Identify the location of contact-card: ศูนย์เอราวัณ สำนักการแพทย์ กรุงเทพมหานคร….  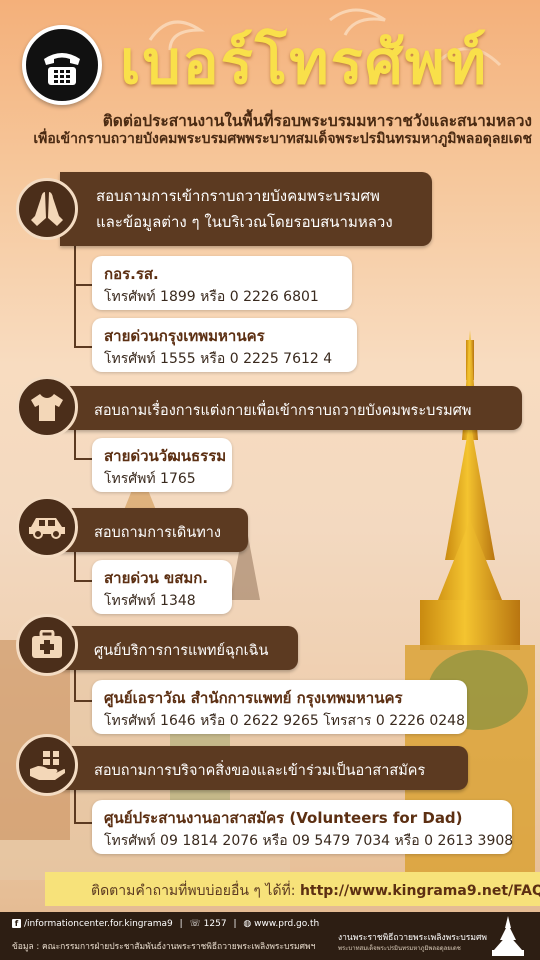
(279, 707).